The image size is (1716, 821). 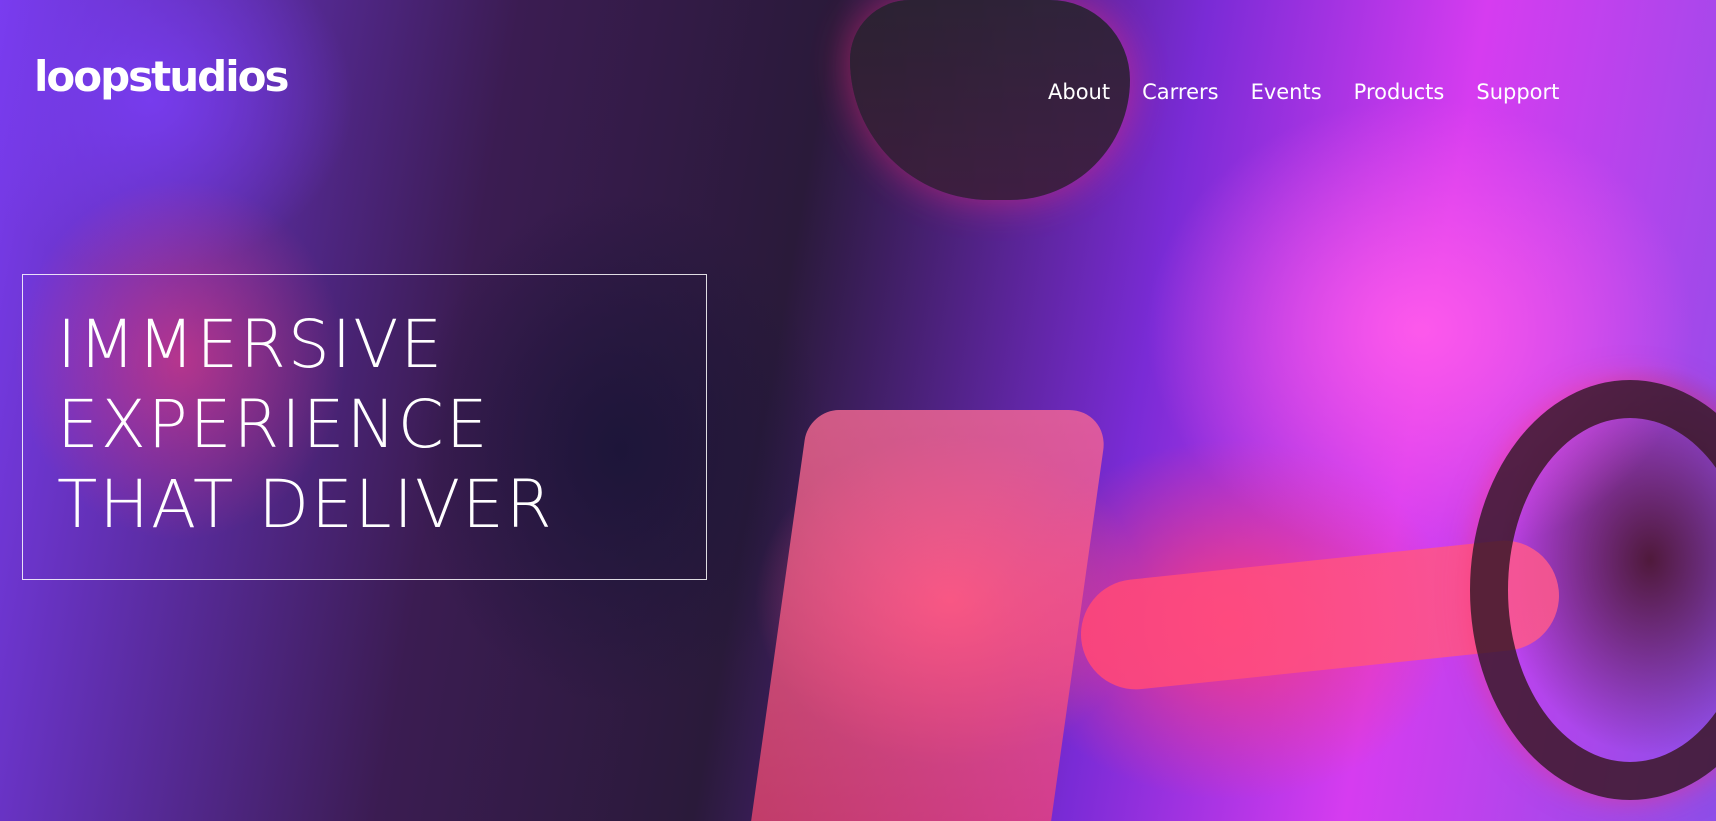 I want to click on main-nav: About Carrers Events Products Support, so click(x=1303, y=92).